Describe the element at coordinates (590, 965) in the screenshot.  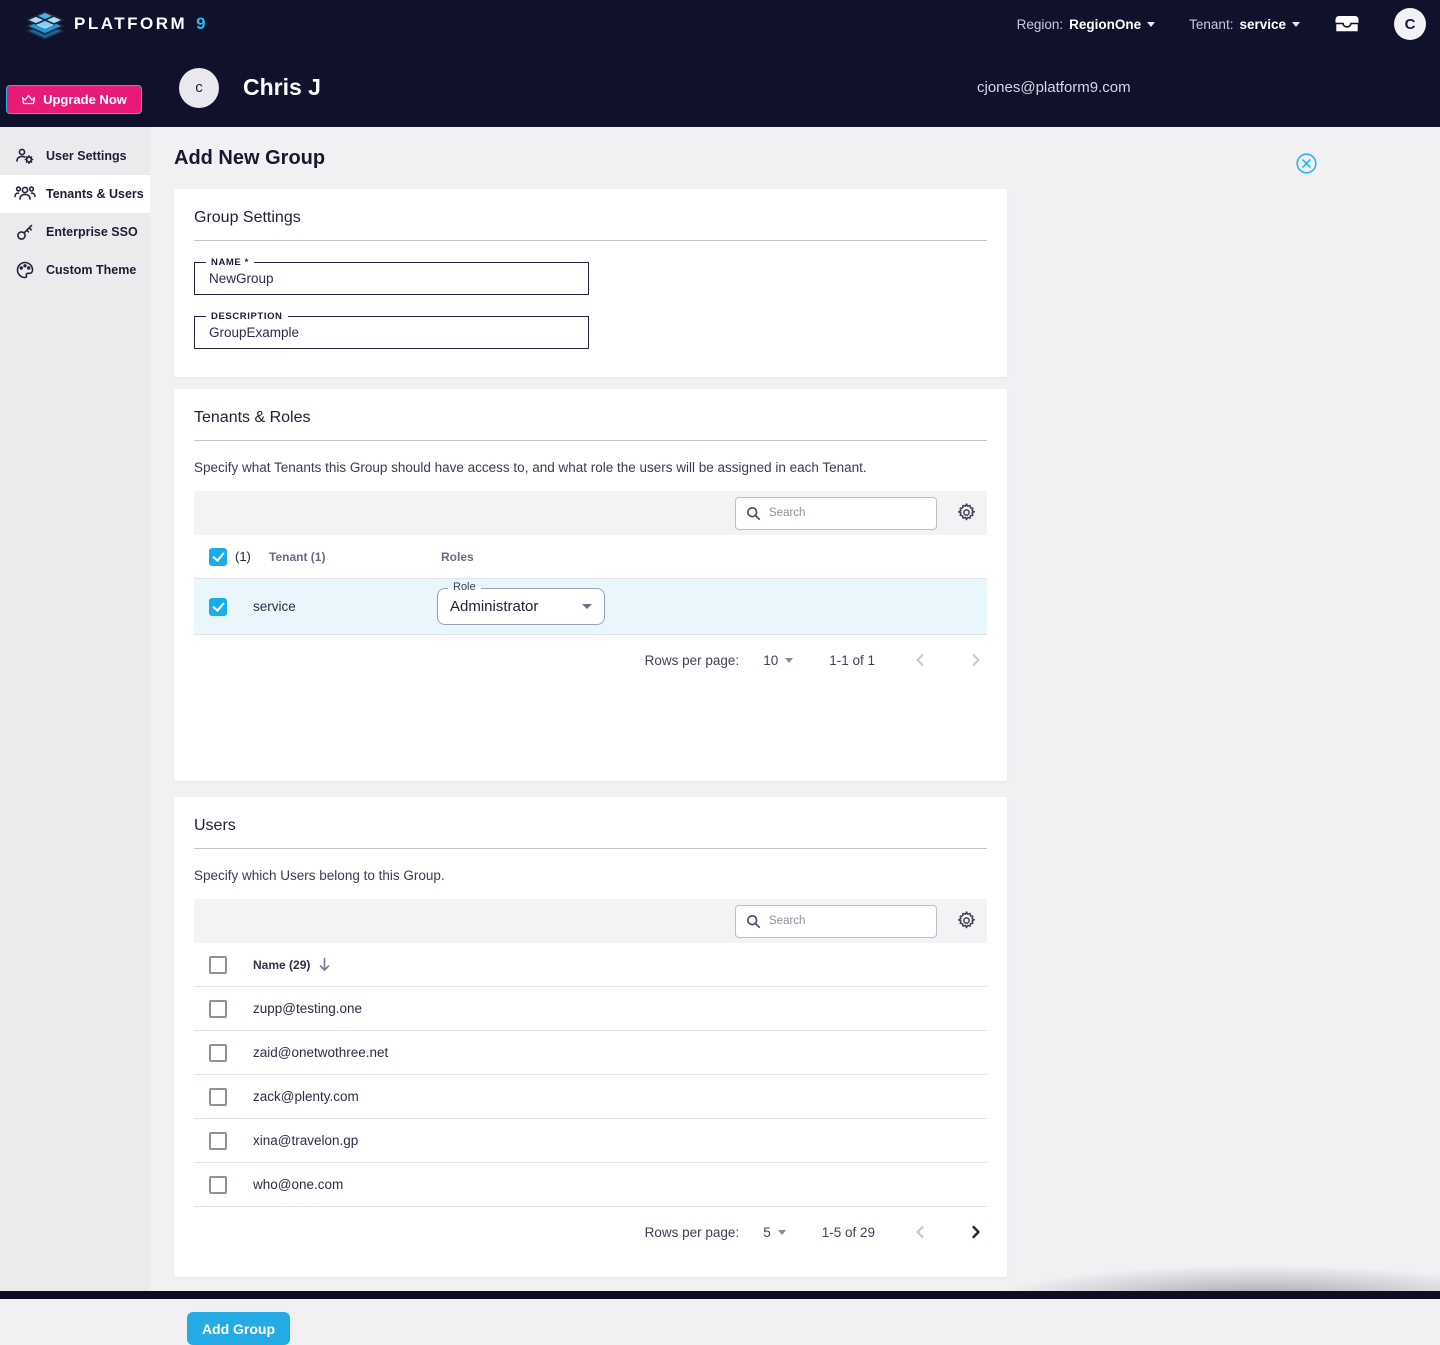
I see `users-table-header: Name (29)` at that location.